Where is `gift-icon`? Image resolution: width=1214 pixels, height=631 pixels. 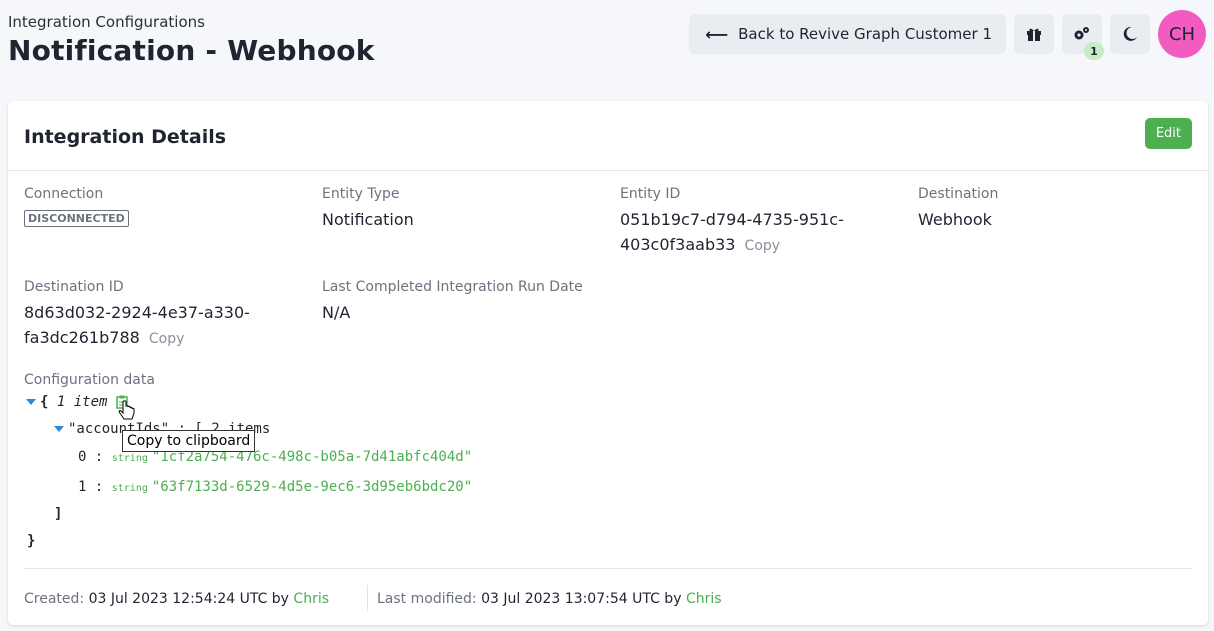 gift-icon is located at coordinates (1034, 34).